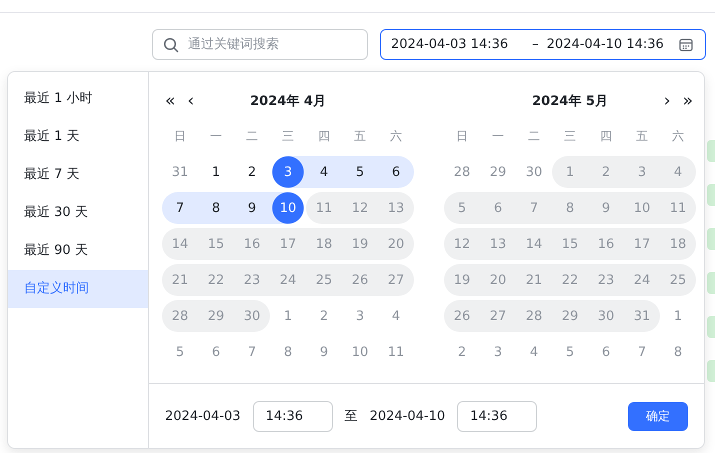 The width and height of the screenshot is (715, 453). Describe the element at coordinates (191, 101) in the screenshot. I see `nav-button: ‹` at that location.